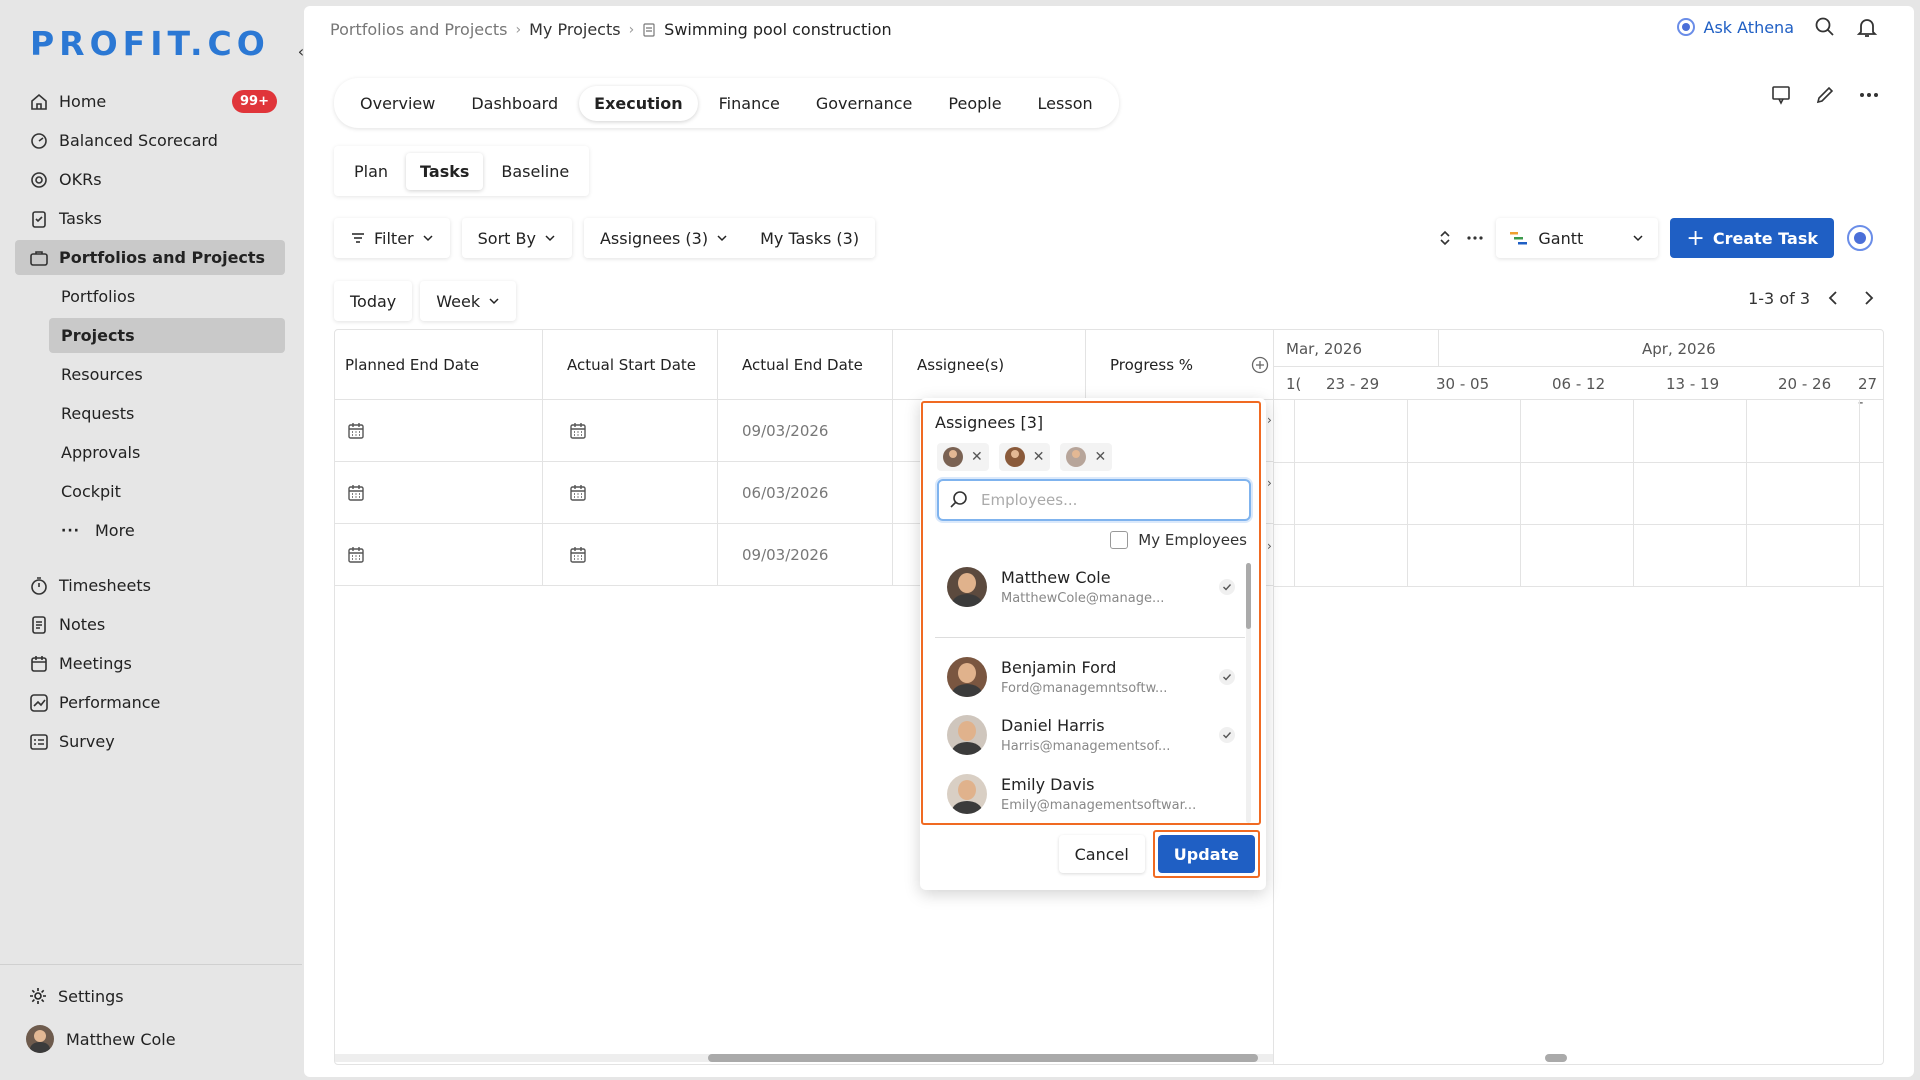 The height and width of the screenshot is (1080, 1920). Describe the element at coordinates (150, 140) in the screenshot. I see `sidebar-item-balanced-scorecard: Balanced Scorecard` at that location.